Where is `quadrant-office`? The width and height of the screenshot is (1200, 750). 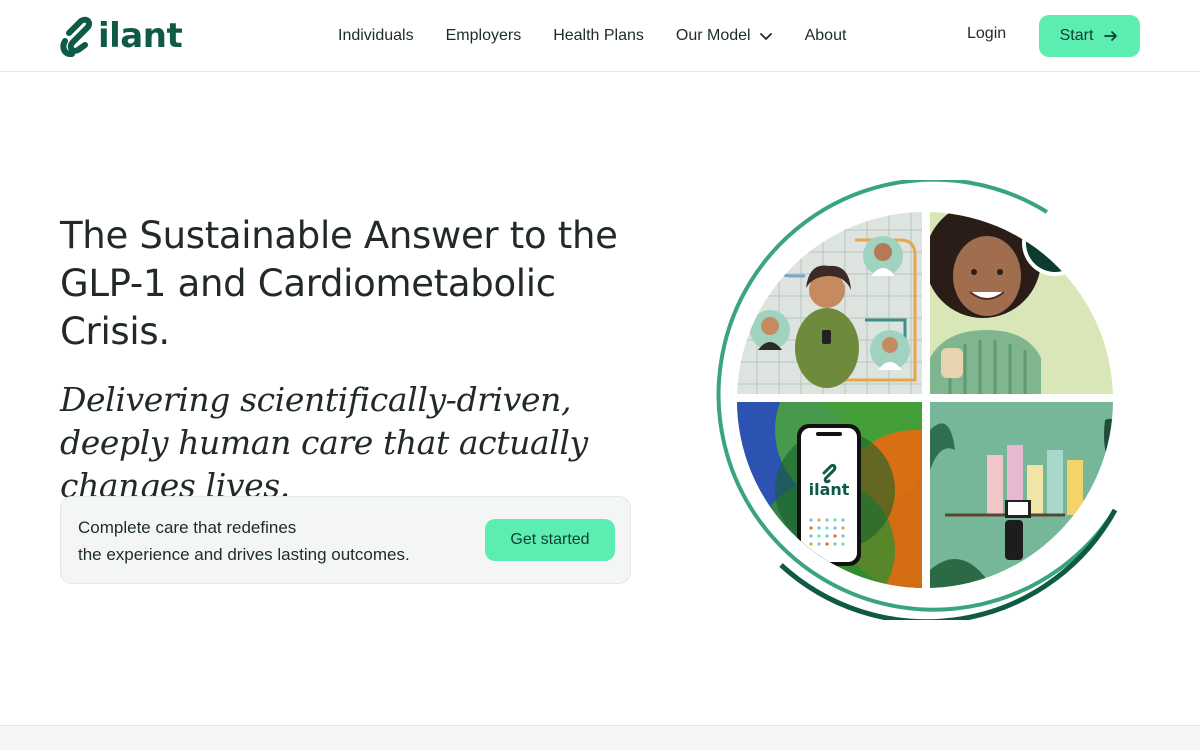
quadrant-office is located at coordinates (1021, 495).